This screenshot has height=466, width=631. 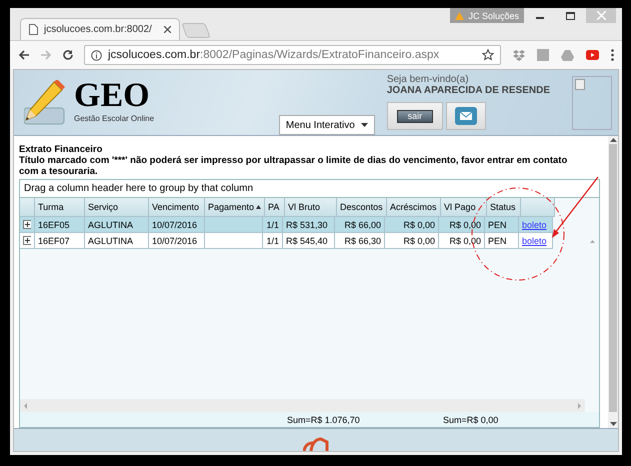 What do you see at coordinates (68, 55) in the screenshot?
I see `reload-icon` at bounding box center [68, 55].